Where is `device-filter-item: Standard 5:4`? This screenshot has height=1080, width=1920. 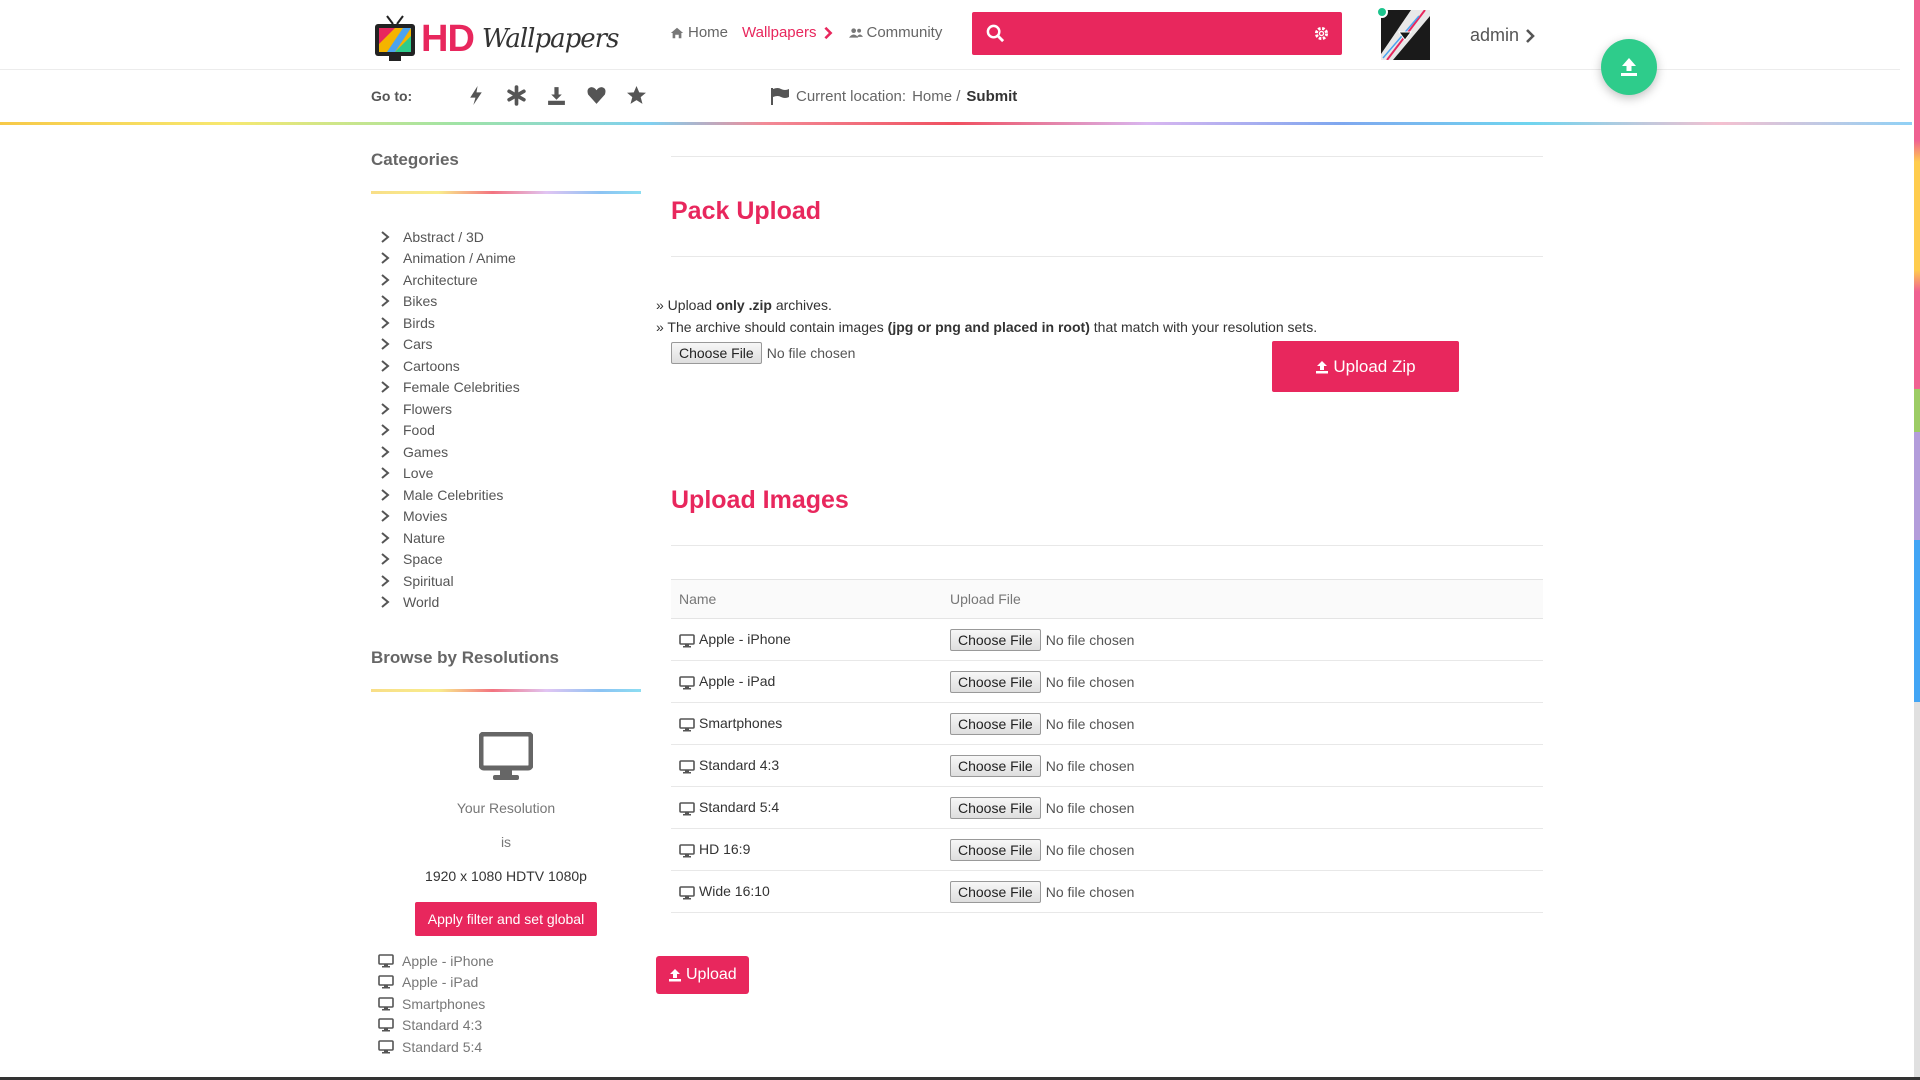
device-filter-item: Standard 5:4 is located at coordinates (506, 1047).